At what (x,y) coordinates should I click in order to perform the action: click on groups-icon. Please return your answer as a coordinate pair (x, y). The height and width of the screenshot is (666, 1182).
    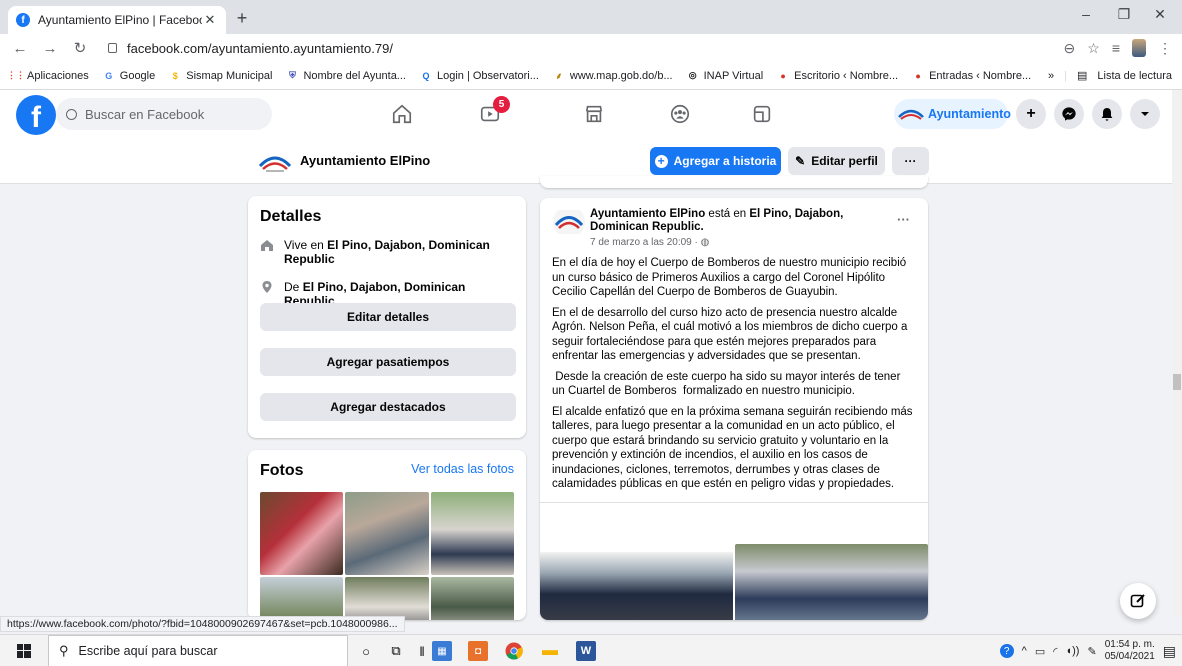
    Looking at the image, I should click on (680, 114).